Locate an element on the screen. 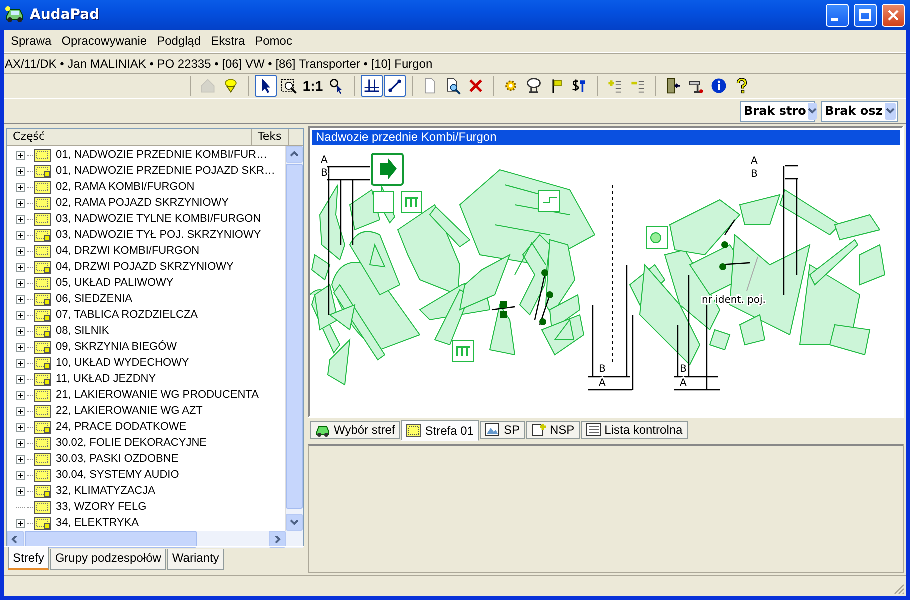 This screenshot has height=600, width=910. tree-item: 05, UKŁAD PALIWOWY is located at coordinates (115, 283).